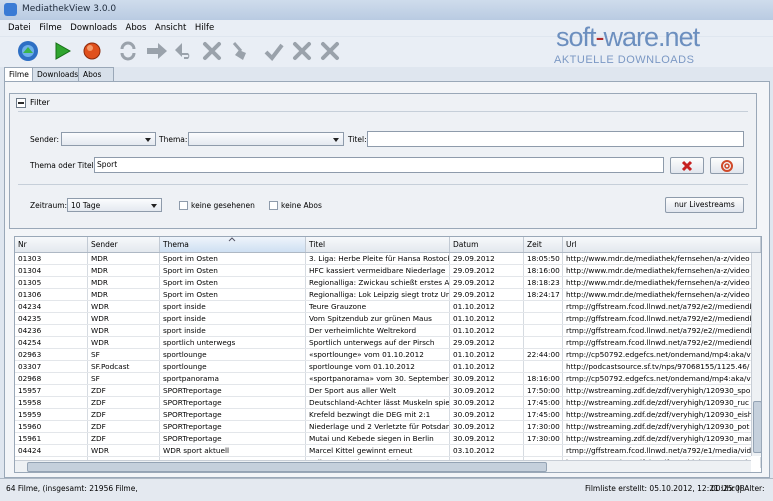 The width and height of the screenshot is (773, 501). I want to click on keine-abos-label: keine Abos, so click(301, 205).